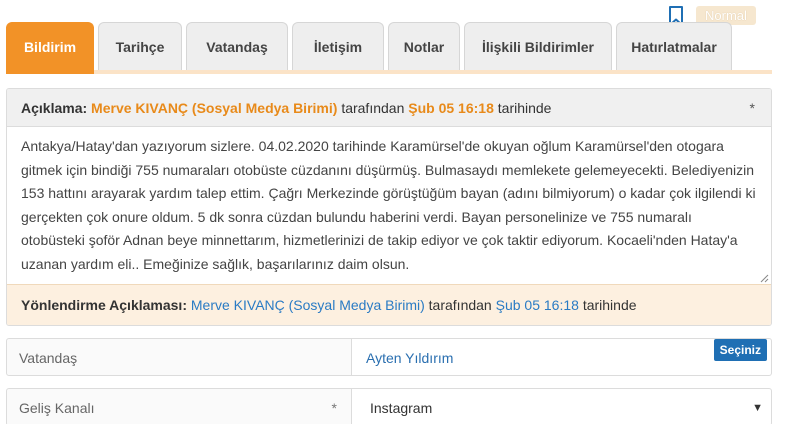 This screenshot has height=424, width=786. I want to click on redirect-label: Yönlendirme Açıklaması:, so click(104, 305).